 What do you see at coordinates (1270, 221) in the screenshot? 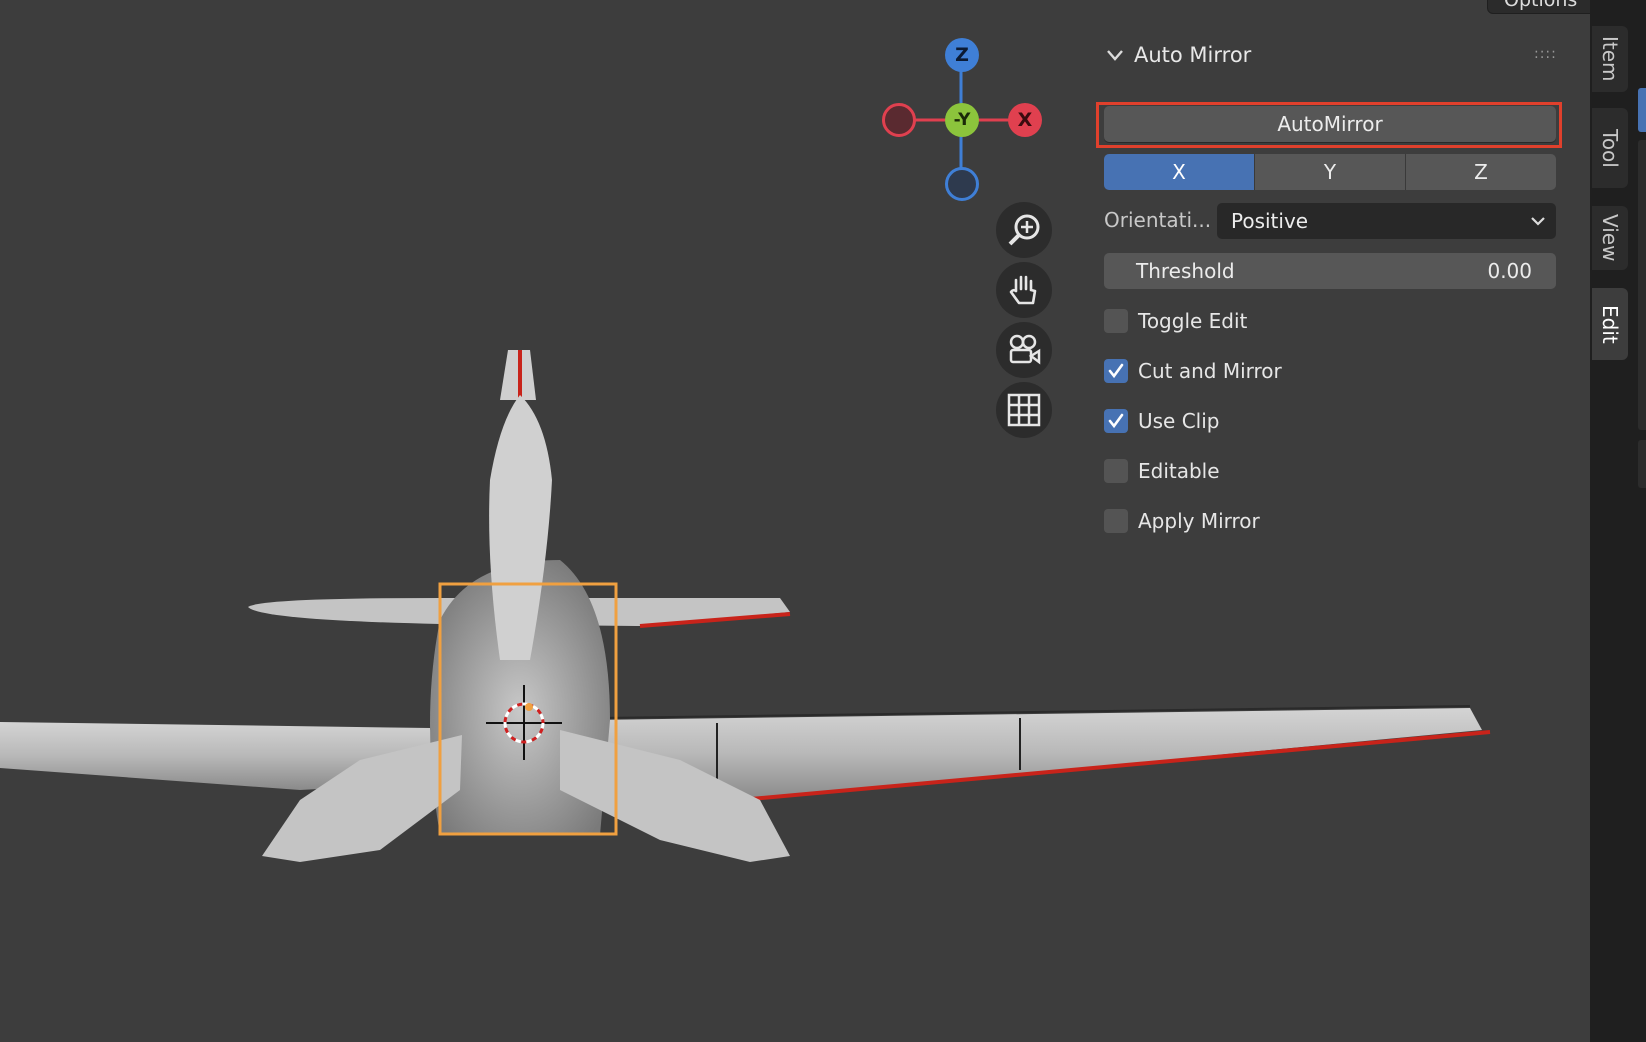
I see `orientation-value: Positive` at bounding box center [1270, 221].